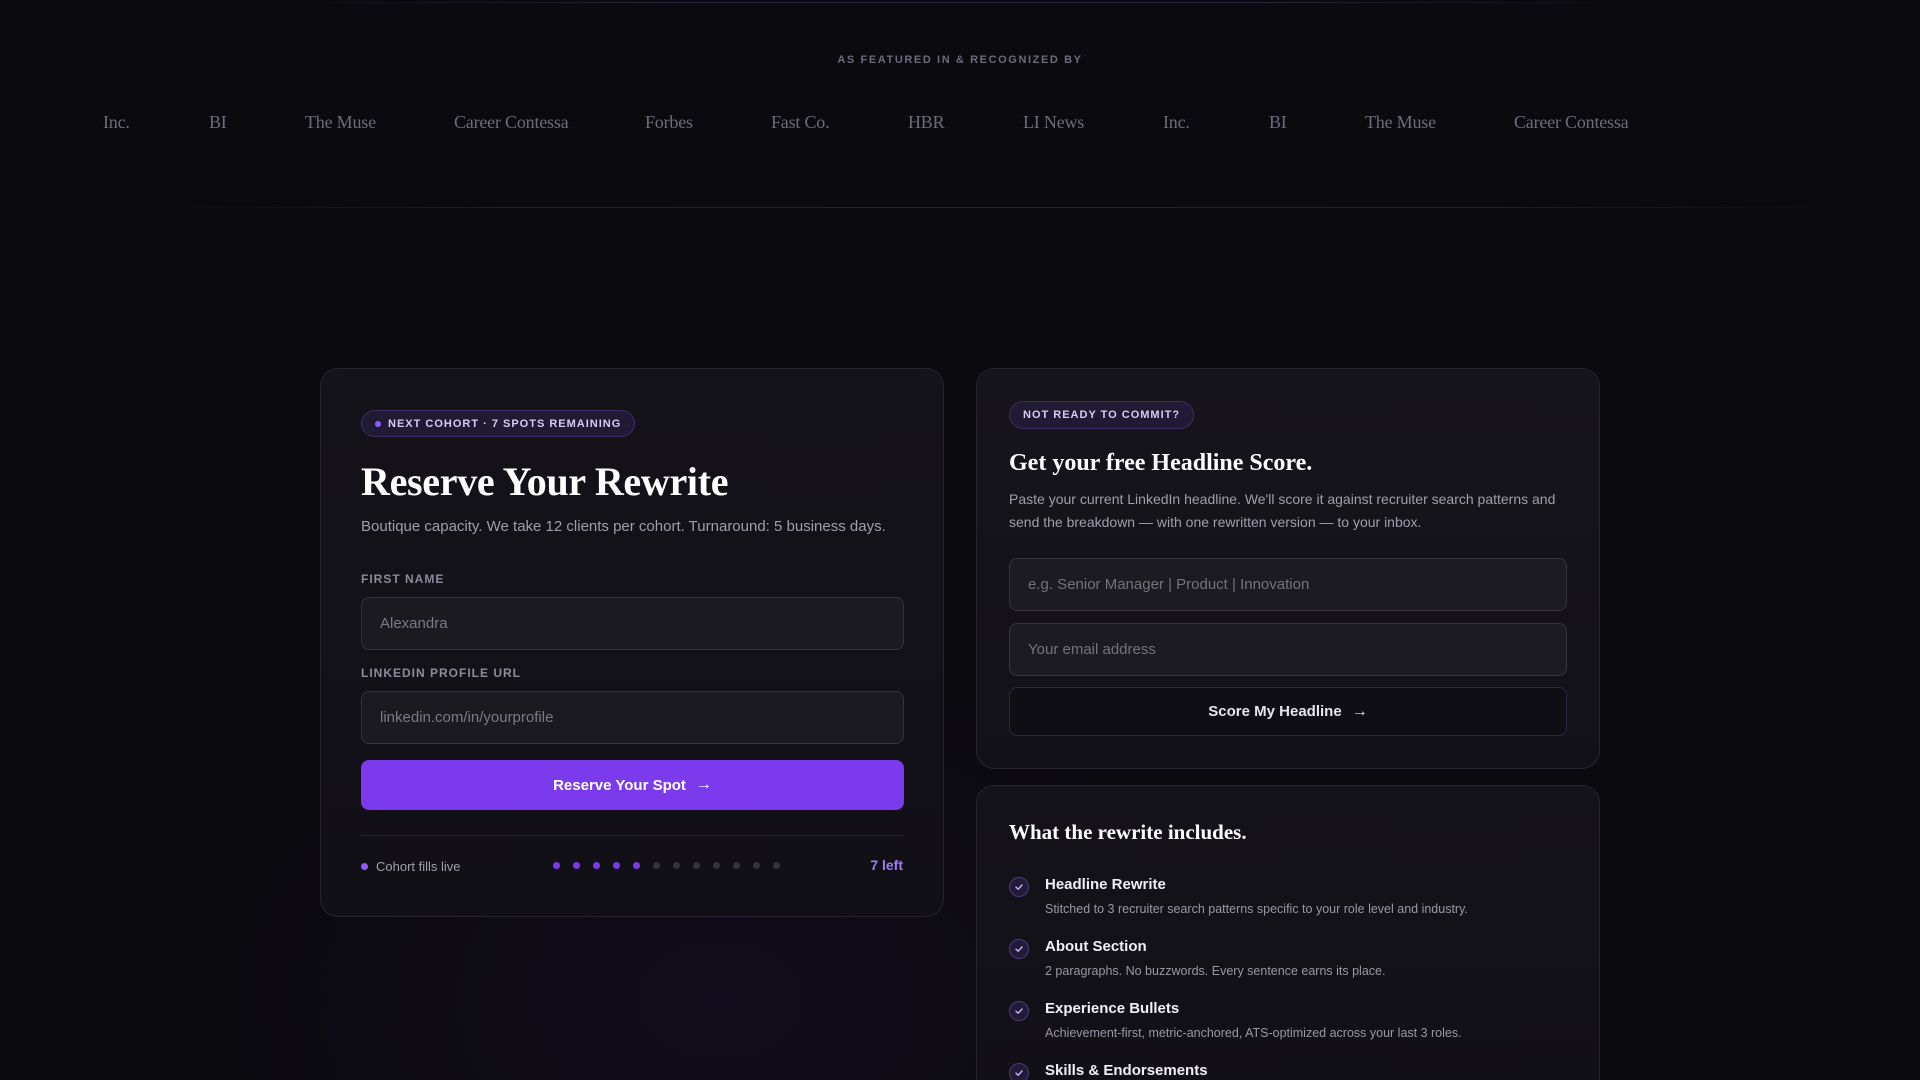 The image size is (1920, 1080). Describe the element at coordinates (545, 481) in the screenshot. I see `reserve-title: Reserve Your Rewrite` at that location.